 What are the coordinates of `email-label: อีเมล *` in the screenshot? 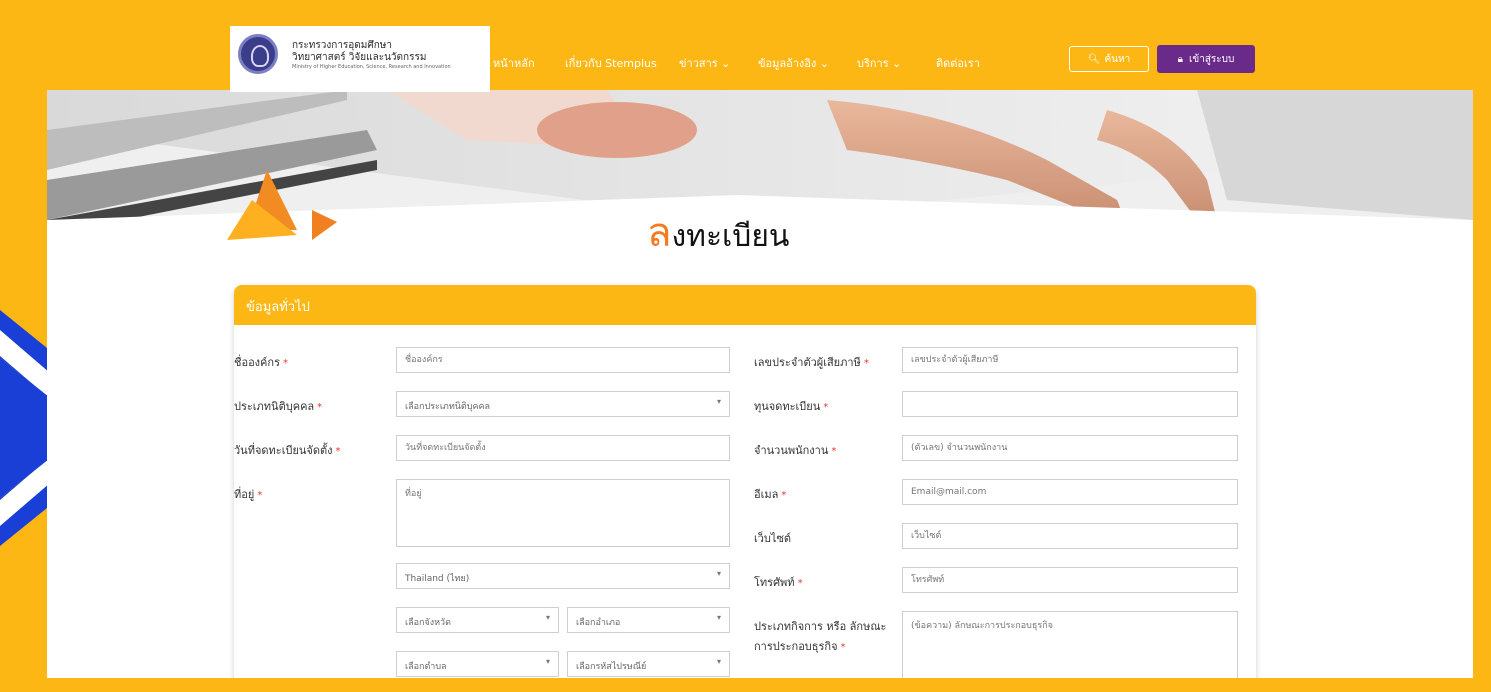 It's located at (770, 494).